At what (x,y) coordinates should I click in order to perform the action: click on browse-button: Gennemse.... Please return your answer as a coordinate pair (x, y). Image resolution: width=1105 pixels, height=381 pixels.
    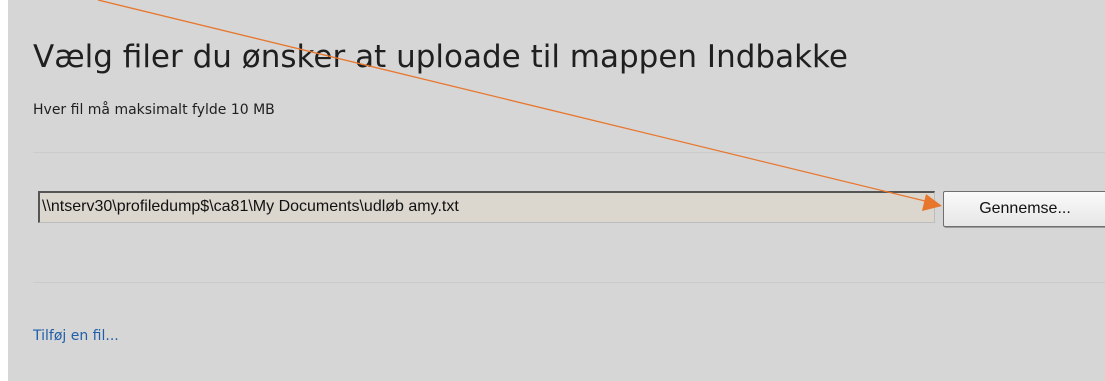
    Looking at the image, I should click on (1024, 209).